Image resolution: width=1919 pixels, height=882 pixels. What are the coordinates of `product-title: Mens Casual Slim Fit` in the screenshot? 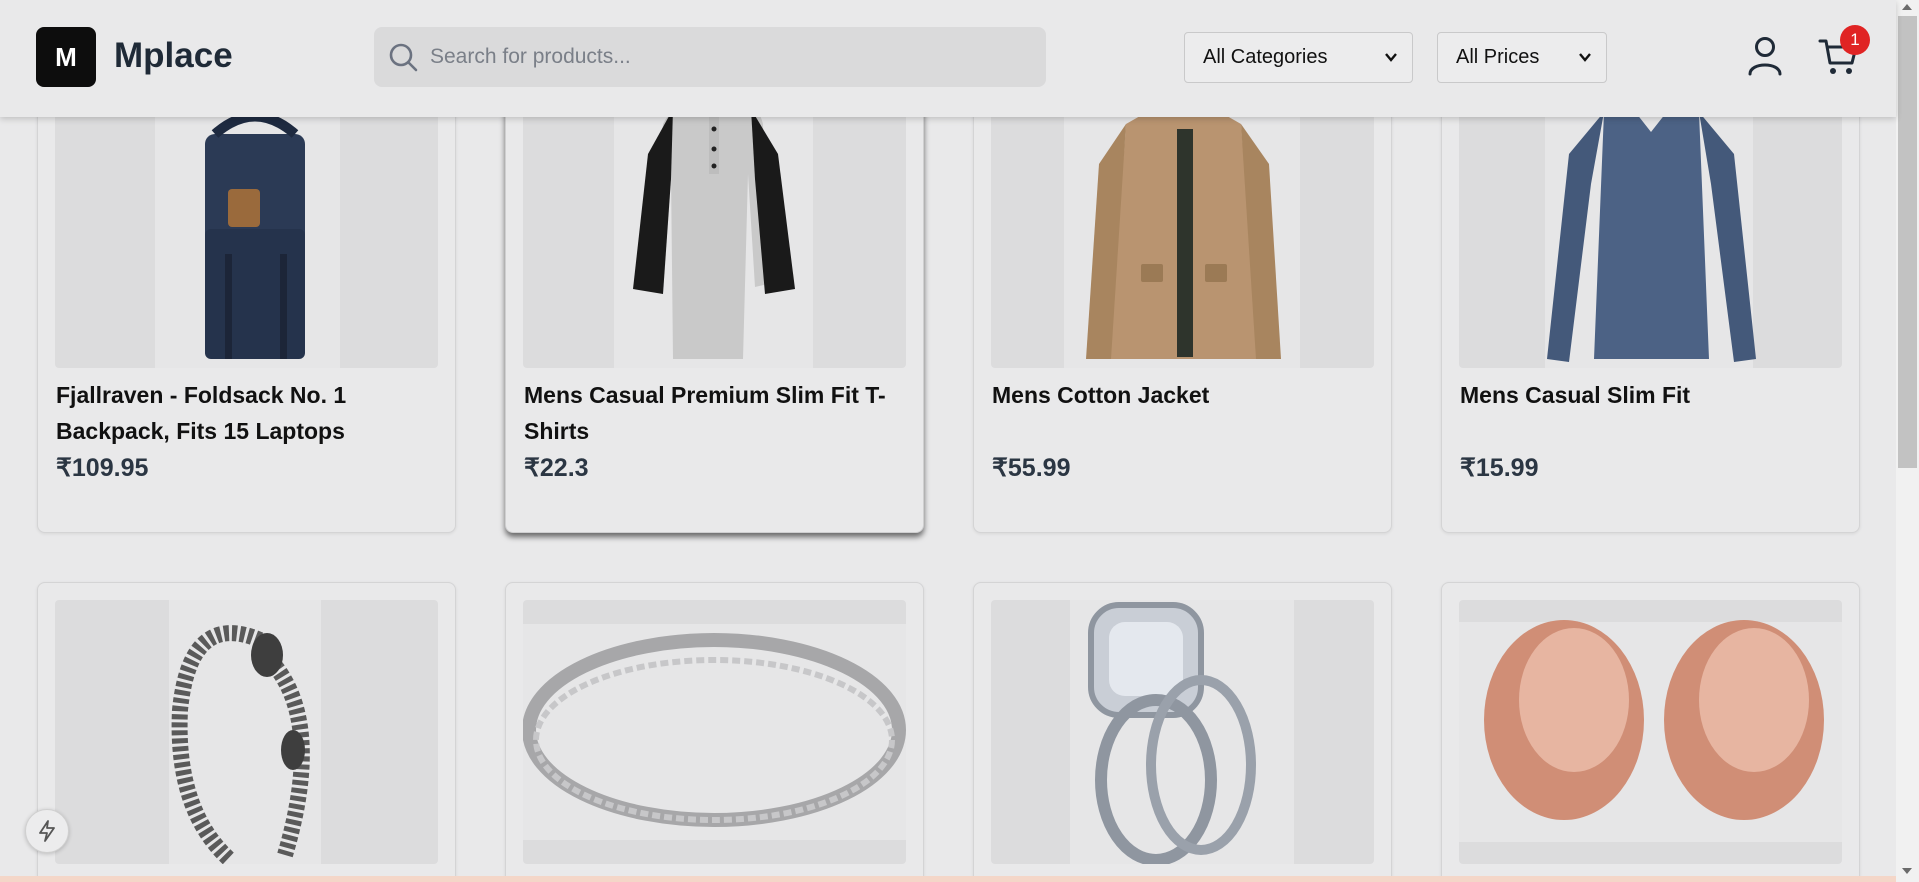 It's located at (1652, 395).